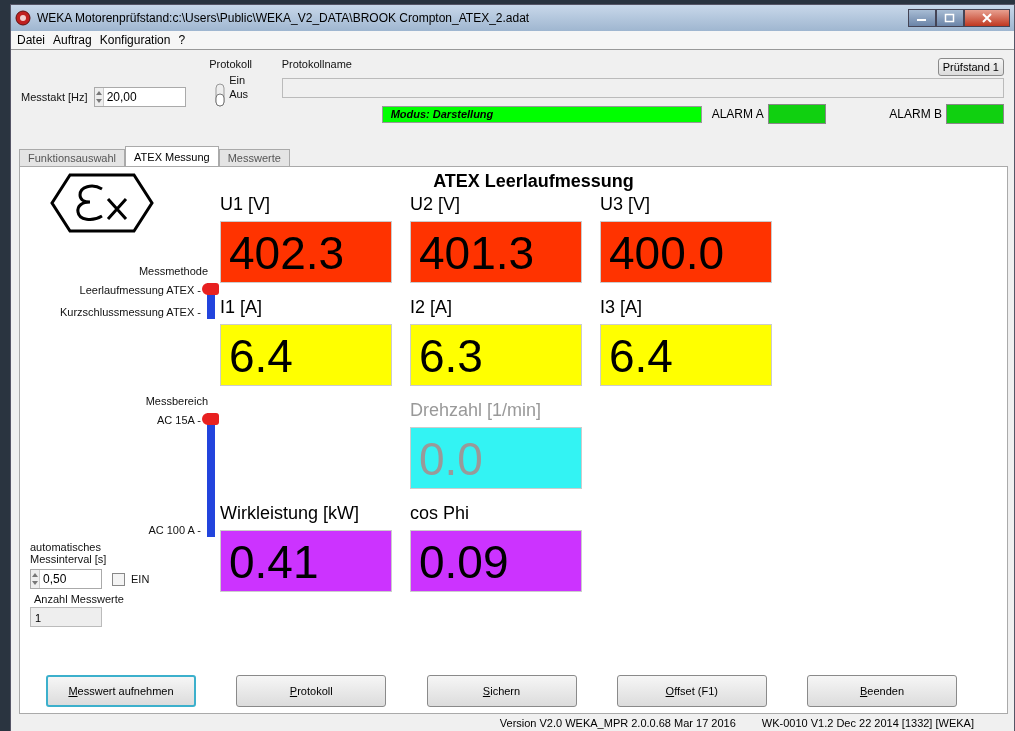  What do you see at coordinates (922, 18) in the screenshot?
I see `minimize-button` at bounding box center [922, 18].